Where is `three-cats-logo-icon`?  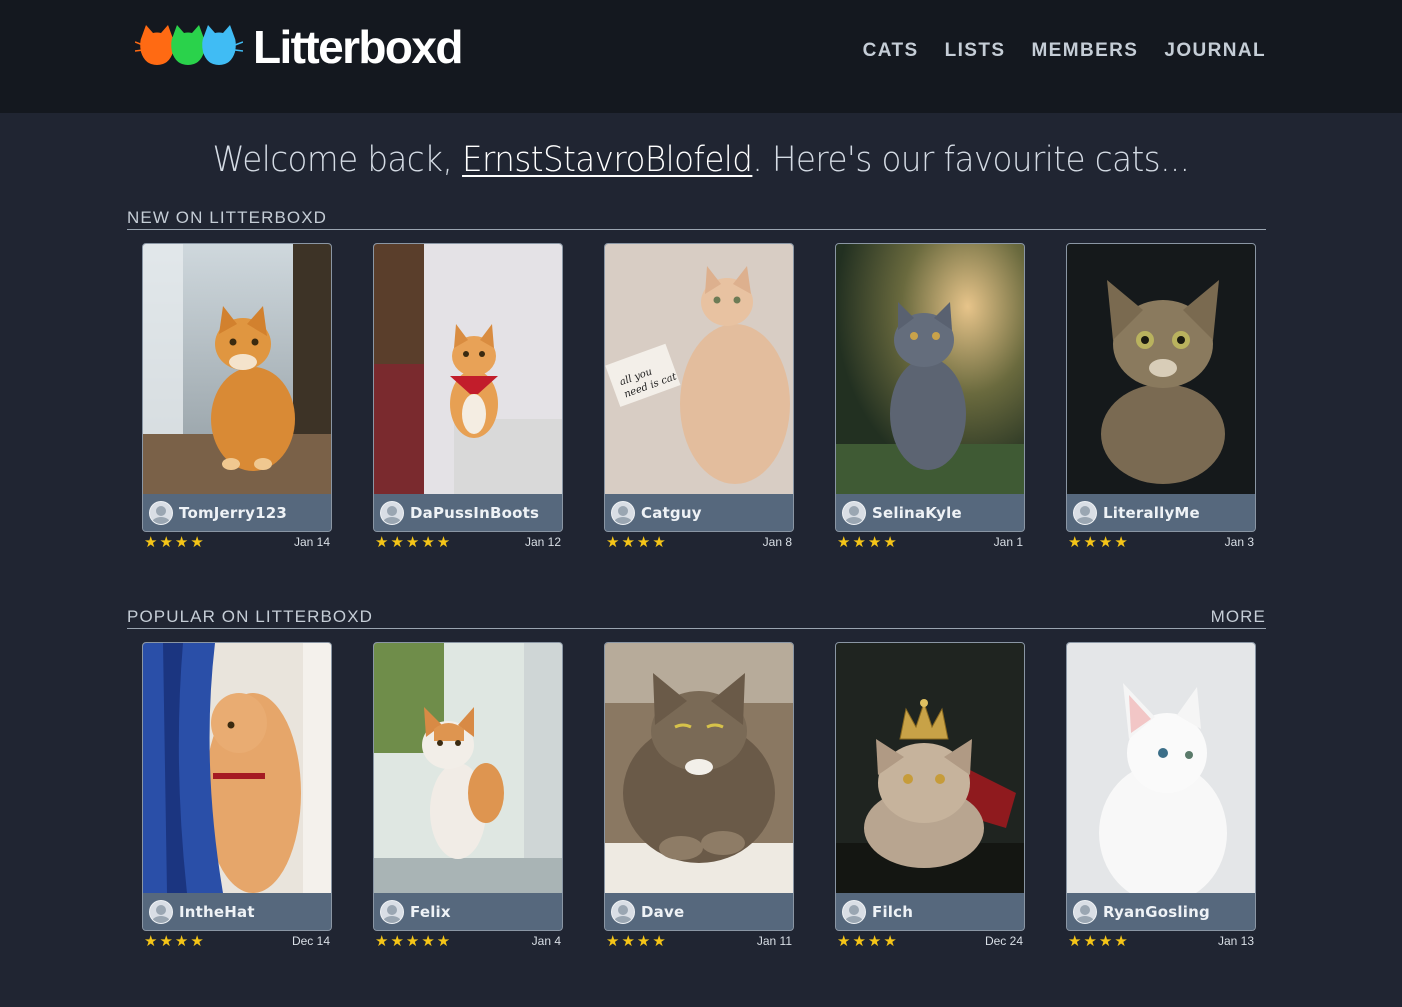 three-cats-logo-icon is located at coordinates (189, 45).